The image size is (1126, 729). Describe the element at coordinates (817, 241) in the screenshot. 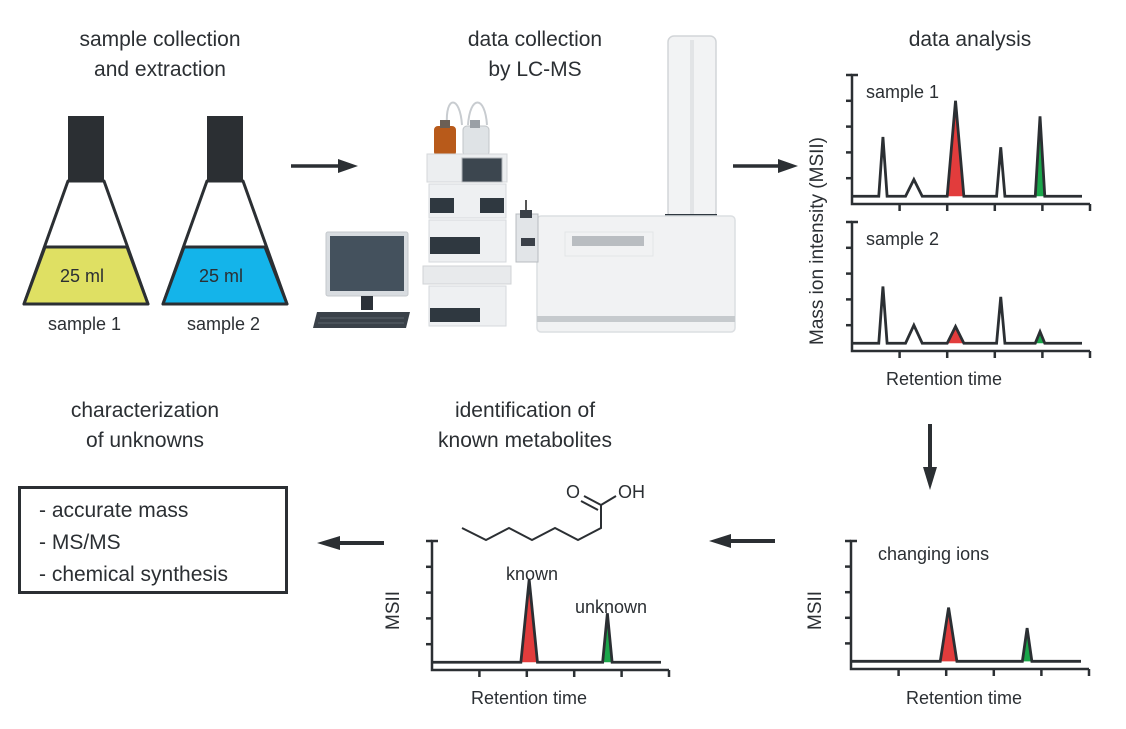

I see `analysis-ylabel: Mass ion intensity (MSII)` at that location.